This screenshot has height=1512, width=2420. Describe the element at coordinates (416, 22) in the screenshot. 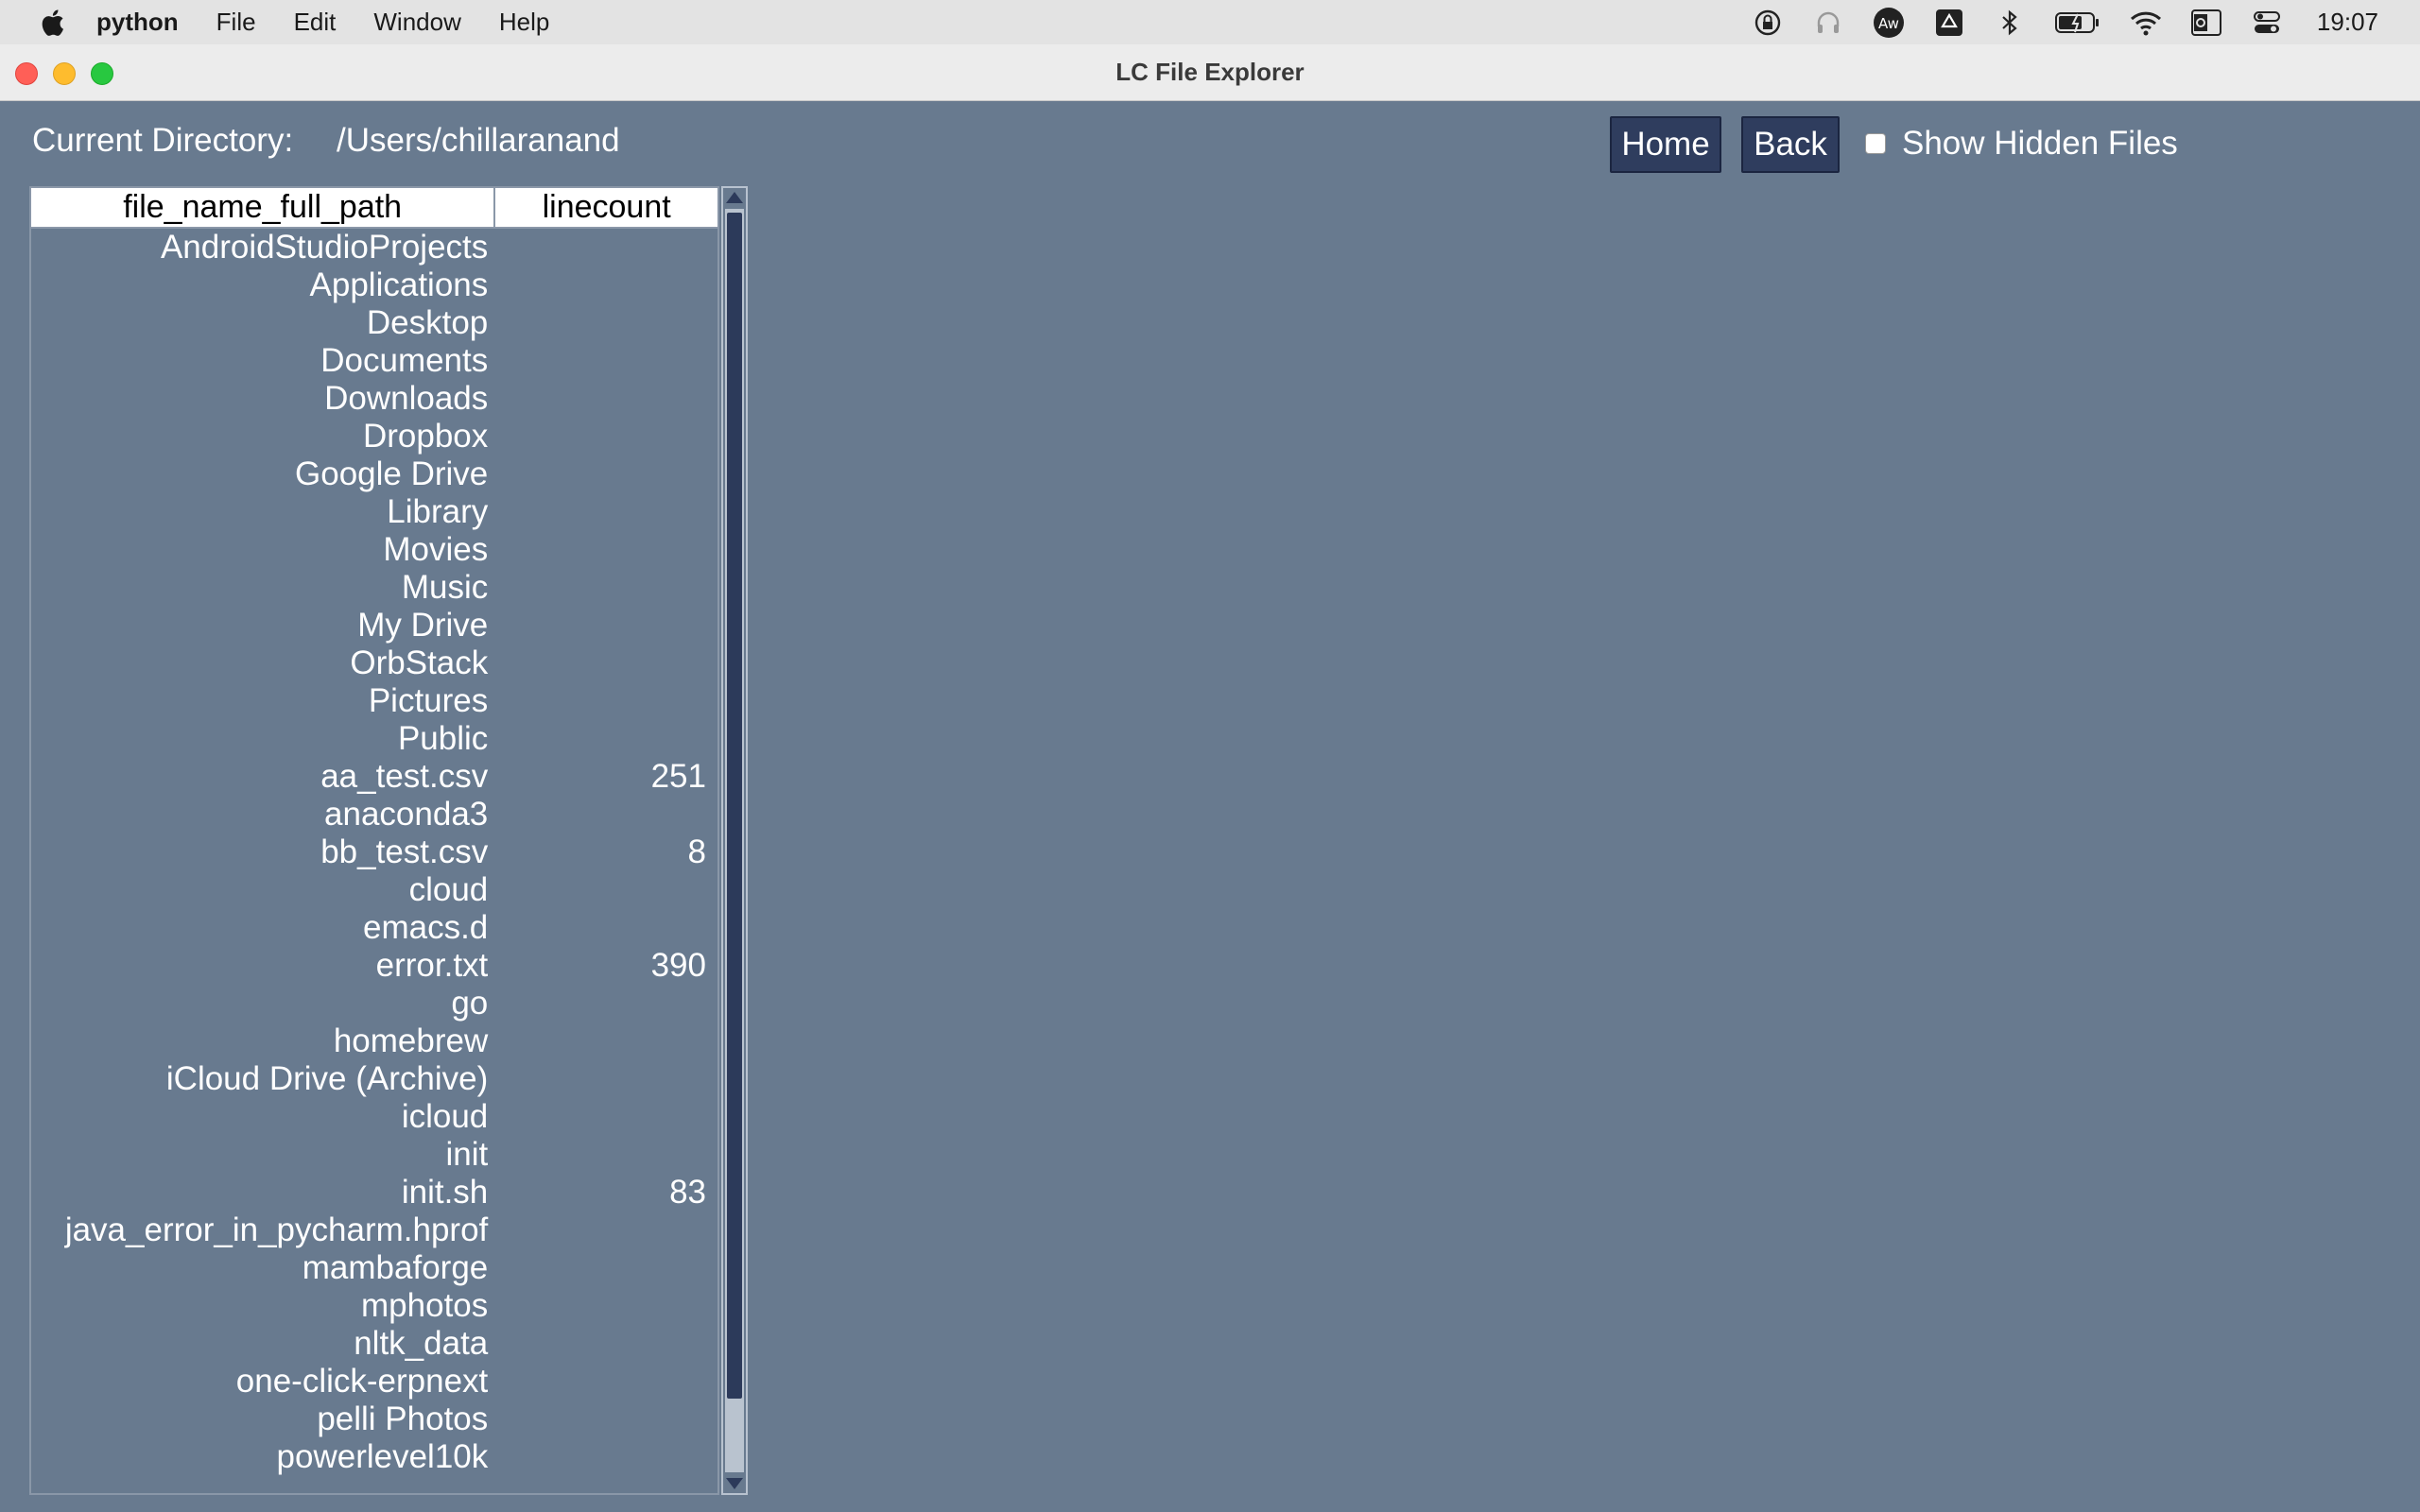

I see `menu-window: Window` at that location.